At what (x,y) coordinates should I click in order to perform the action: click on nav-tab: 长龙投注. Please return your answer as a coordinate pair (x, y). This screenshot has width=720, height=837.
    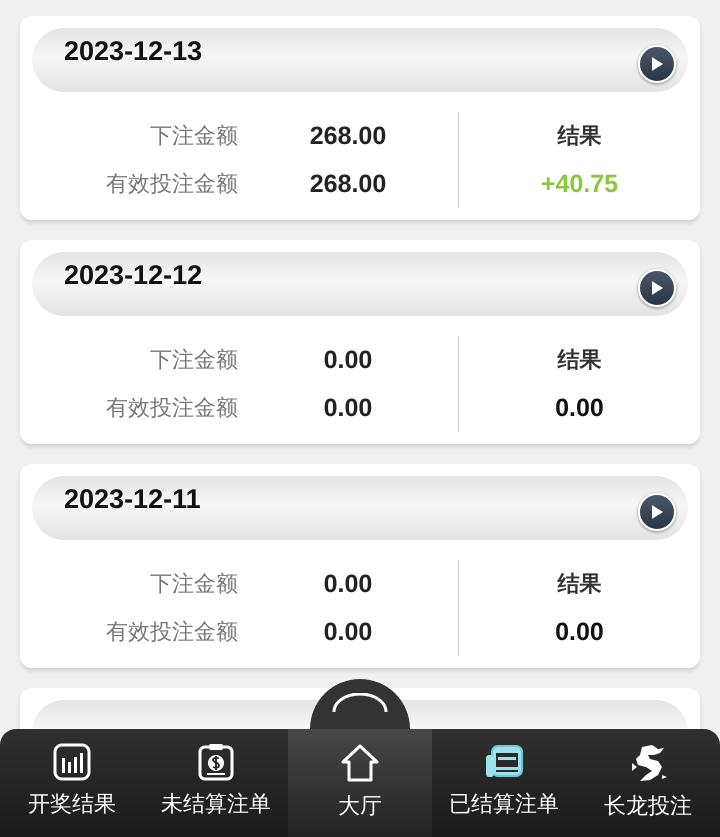
    Looking at the image, I should click on (648, 783).